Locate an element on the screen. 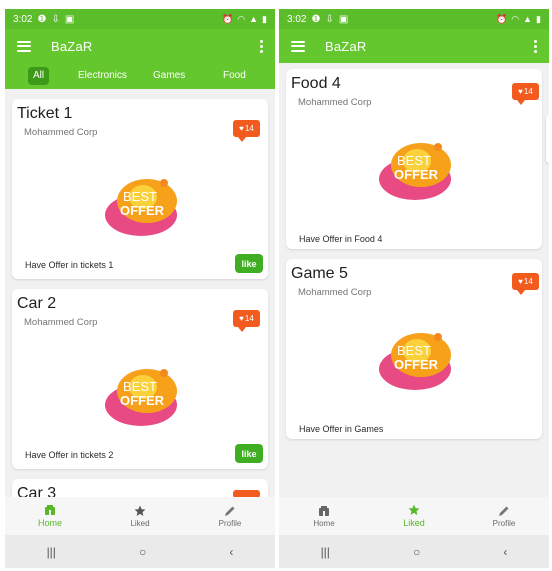 The height and width of the screenshot is (571, 552). card-edge is located at coordinates (547, 139).